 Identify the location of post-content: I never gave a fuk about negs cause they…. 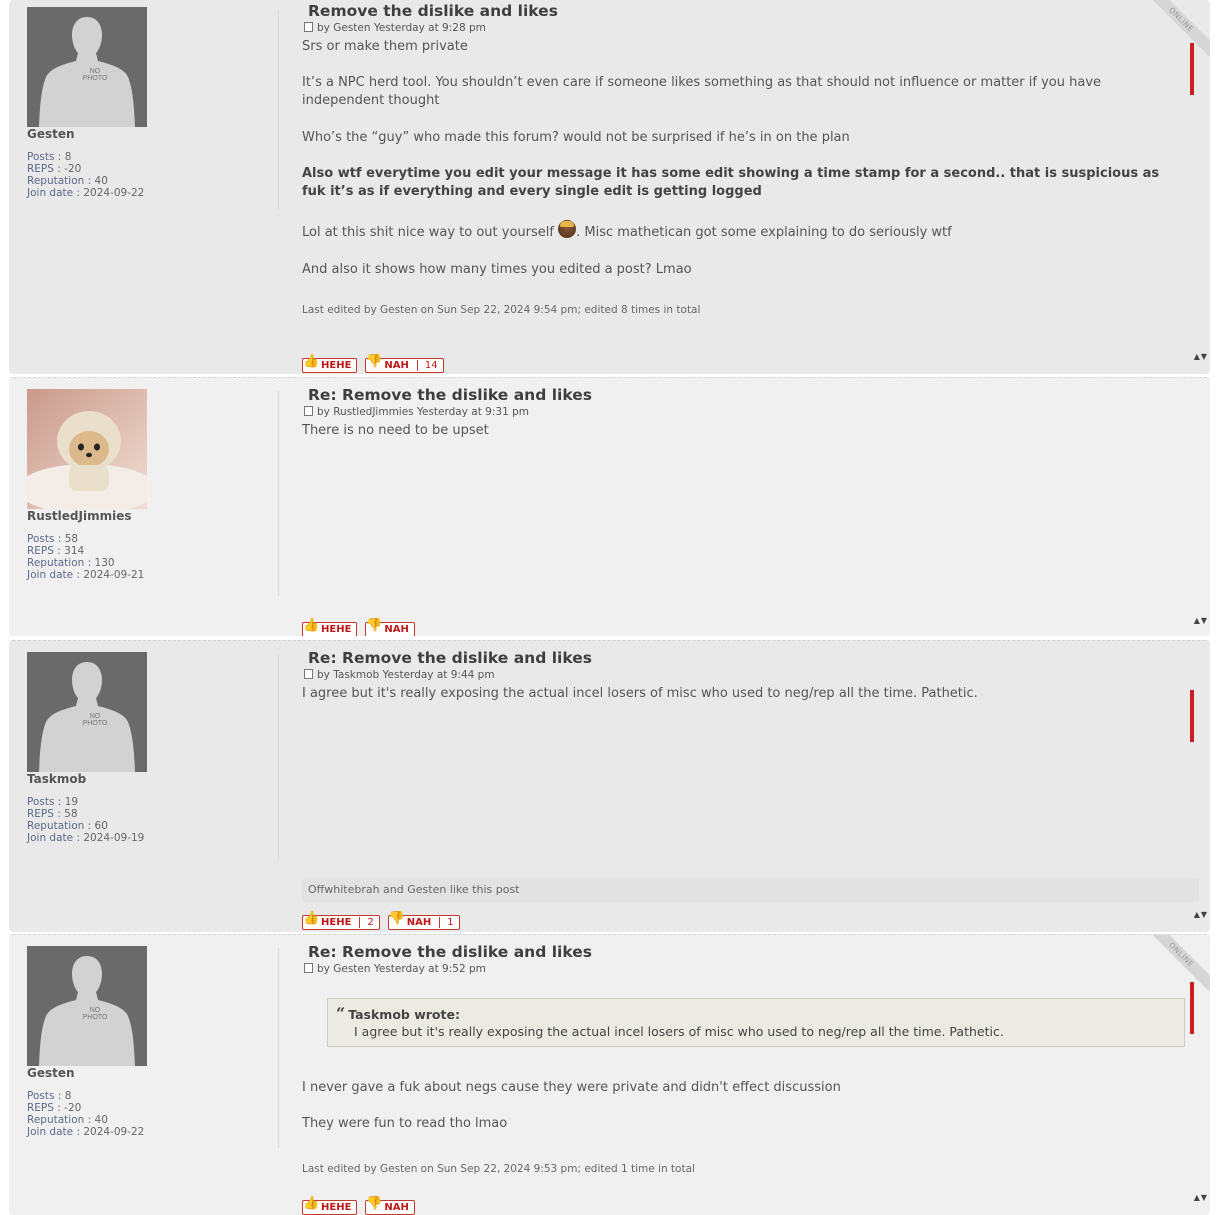
(571, 1105).